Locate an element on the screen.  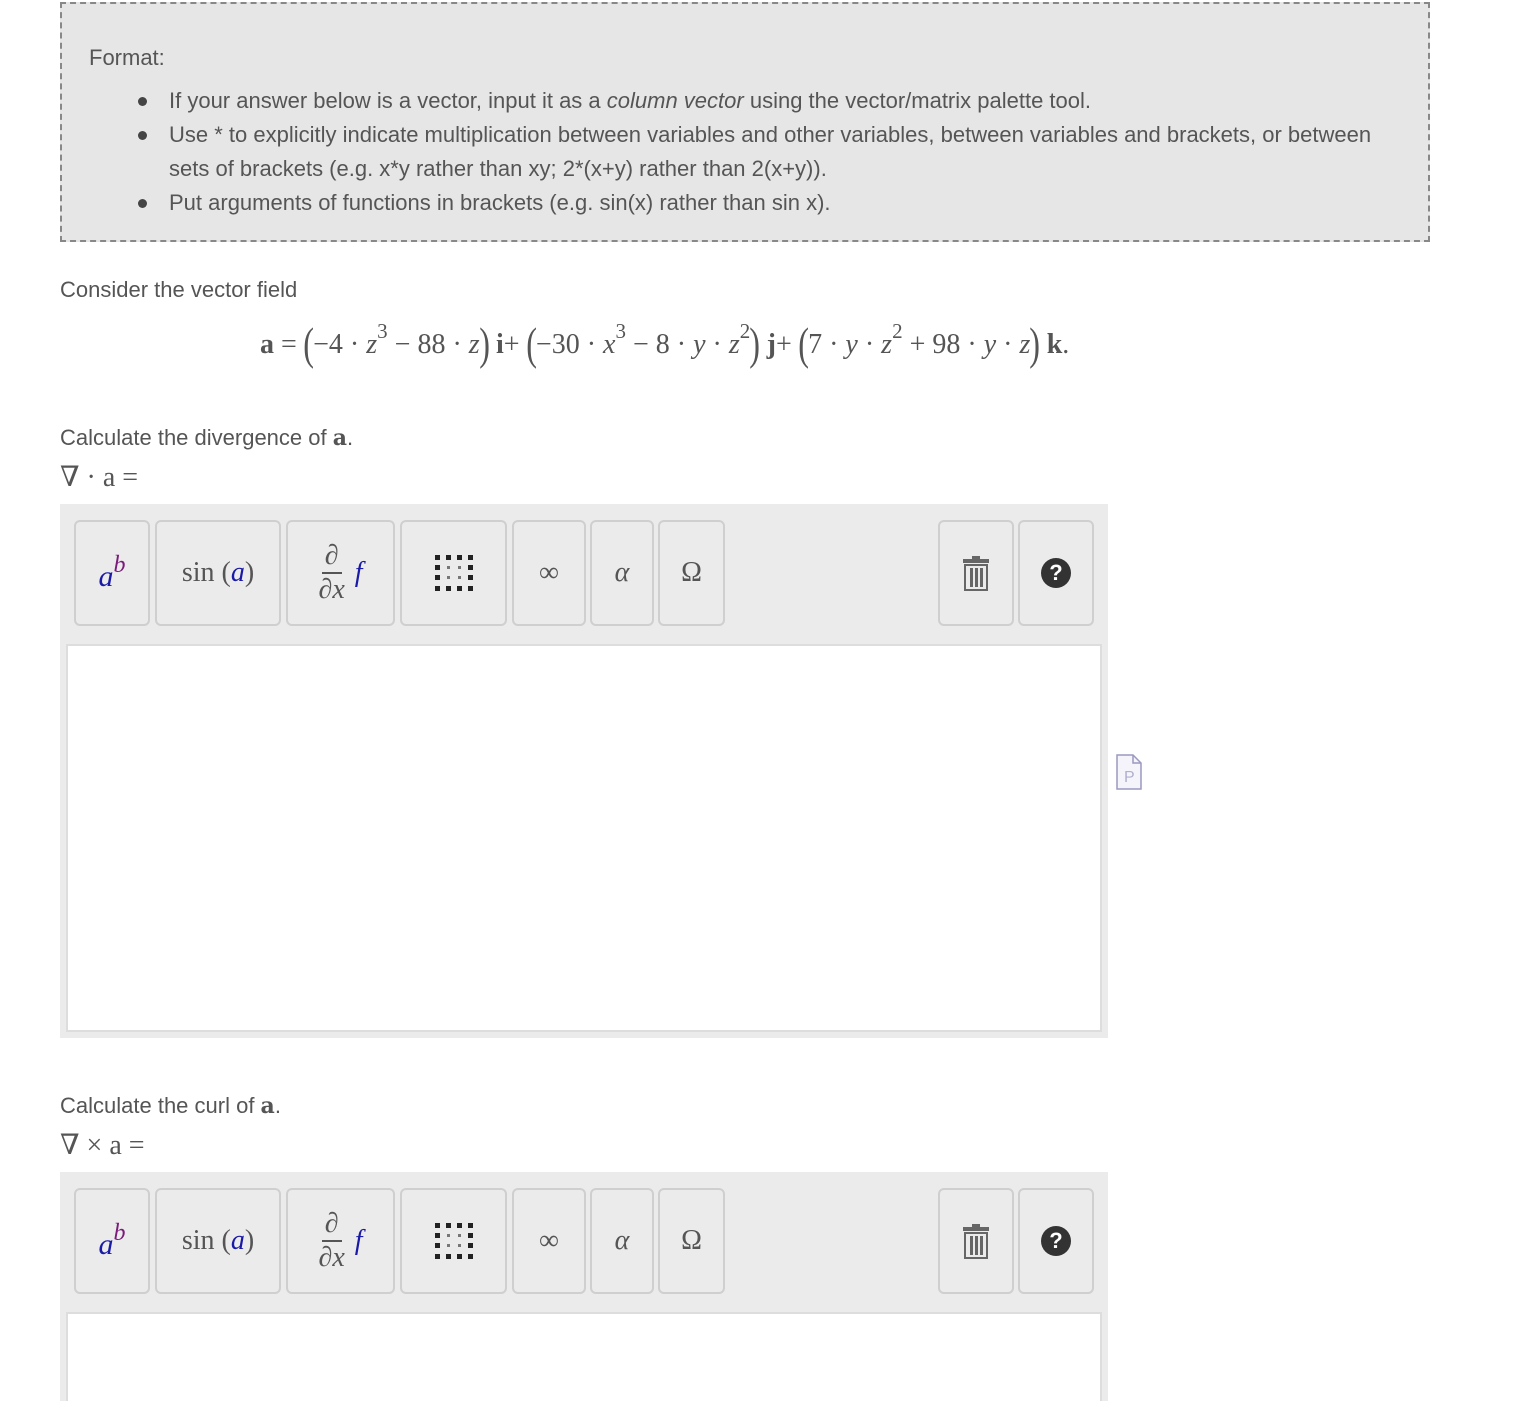
curl-editor: ab sin (a) ∂ ∂x f ∞ α Ω ? is located at coordinates (584, 1286).